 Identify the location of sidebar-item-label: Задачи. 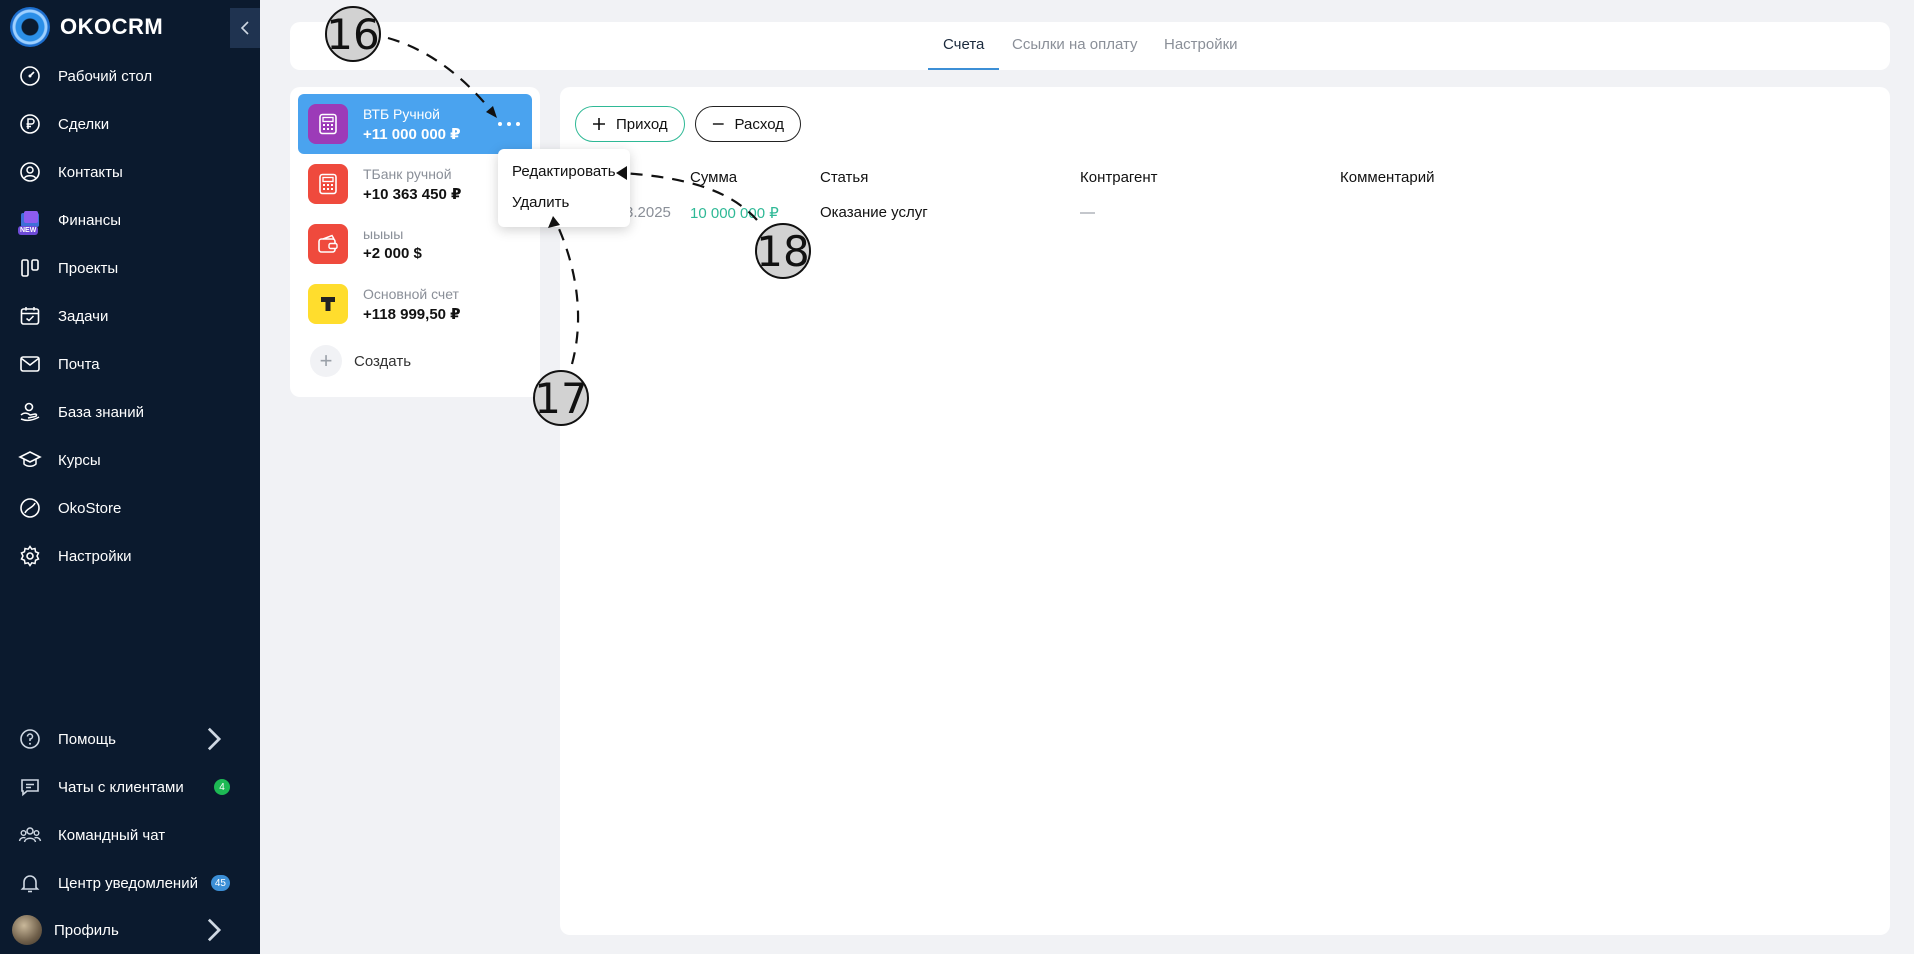
(83, 316).